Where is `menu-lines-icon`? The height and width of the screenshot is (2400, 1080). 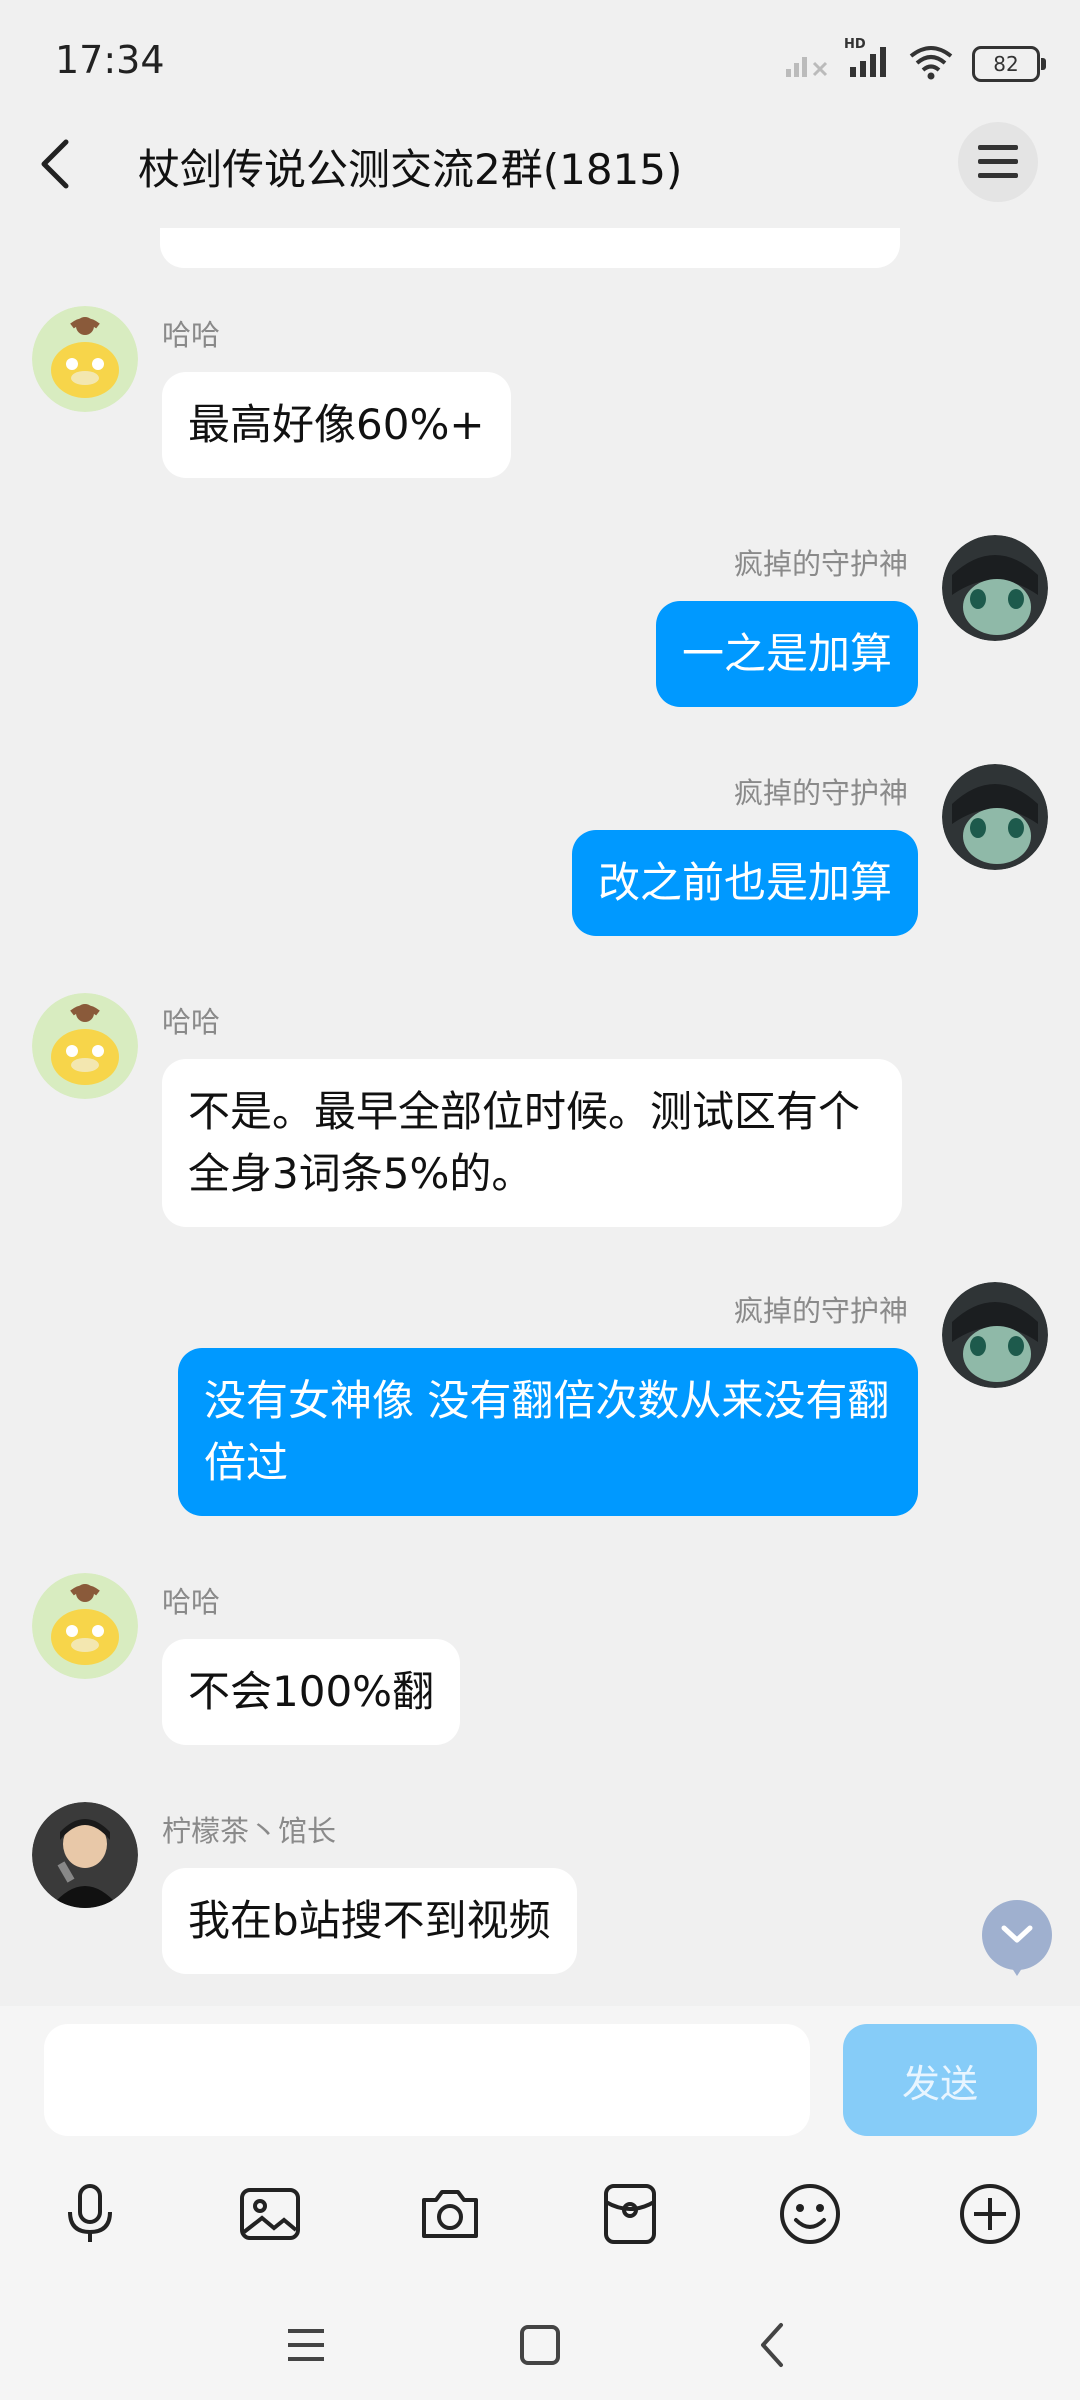
menu-lines-icon is located at coordinates (306, 2345).